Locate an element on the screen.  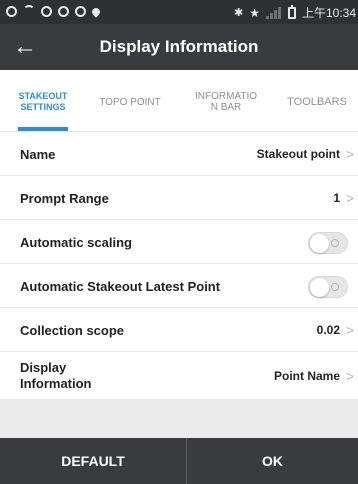
setting-label: Prompt Range is located at coordinates (64, 198).